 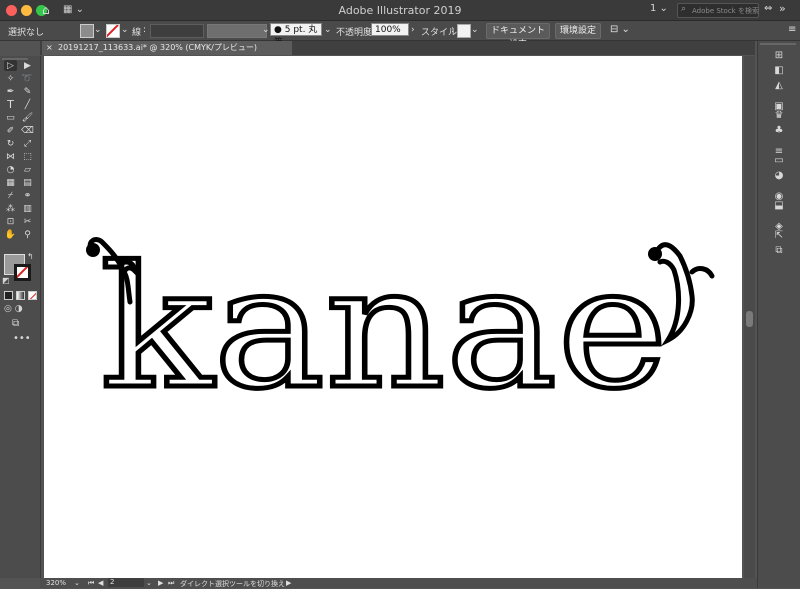 What do you see at coordinates (27, 143) in the screenshot?
I see `scale-tool-icon: ⤢` at bounding box center [27, 143].